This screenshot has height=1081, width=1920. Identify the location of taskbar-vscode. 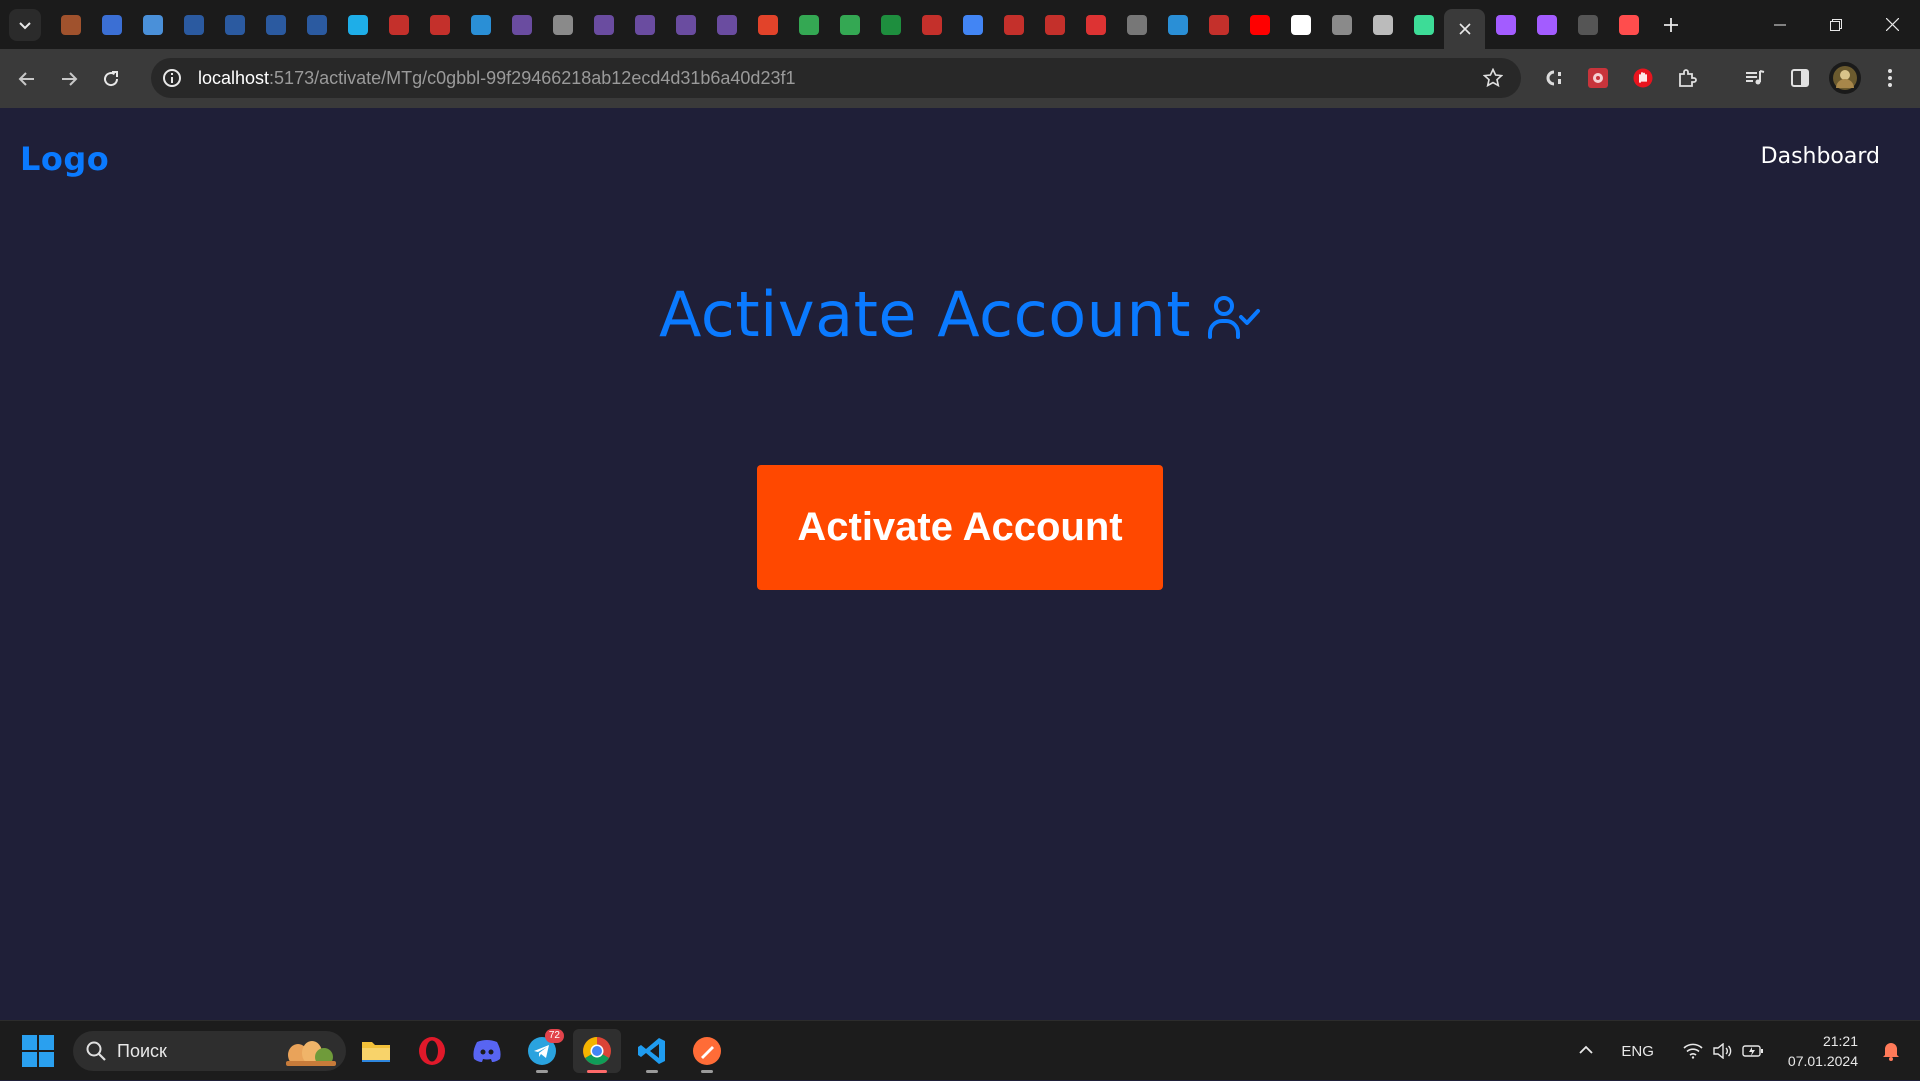
(652, 1051).